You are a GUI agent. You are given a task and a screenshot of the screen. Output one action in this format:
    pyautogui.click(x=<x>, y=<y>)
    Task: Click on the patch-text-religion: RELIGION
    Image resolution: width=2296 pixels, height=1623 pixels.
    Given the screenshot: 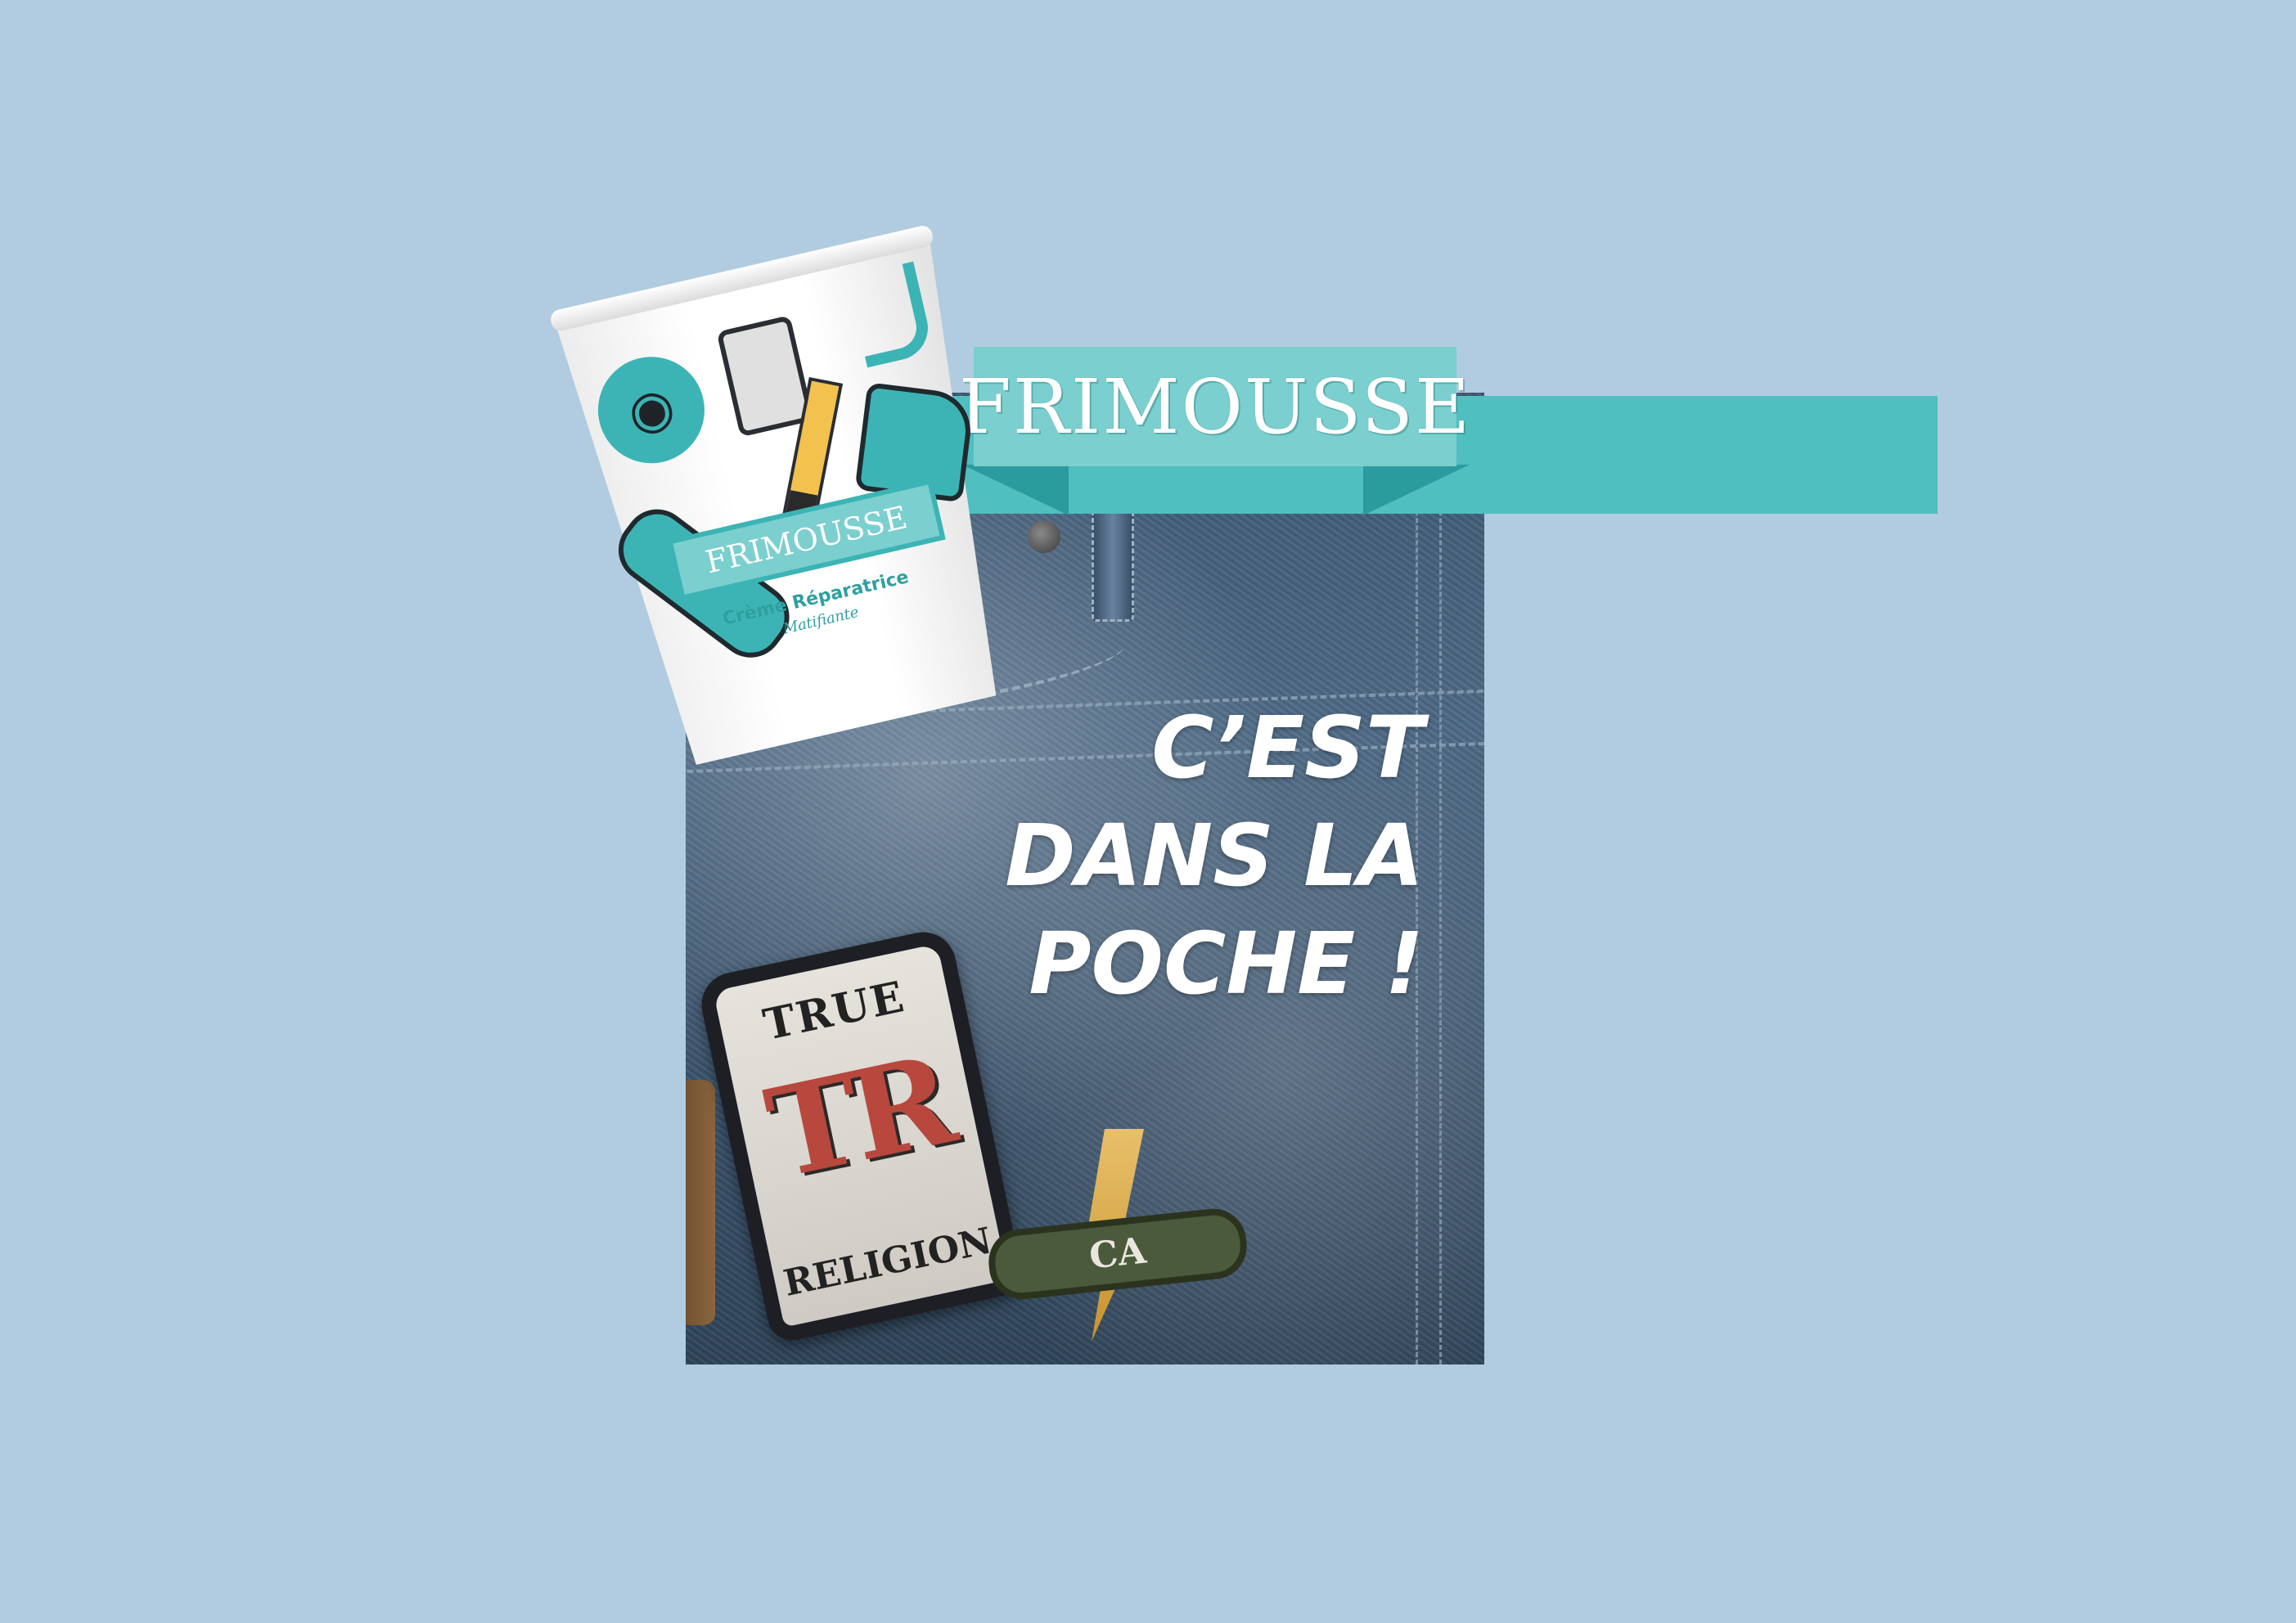 What is the action you would take?
    pyautogui.click(x=888, y=1262)
    